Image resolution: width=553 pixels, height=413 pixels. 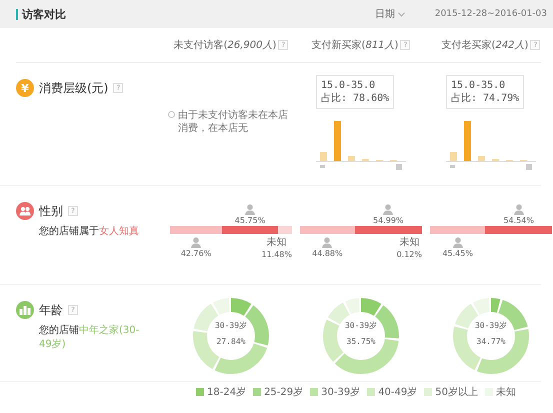 What do you see at coordinates (355, 45) in the screenshot?
I see `column-header: 支付新买家(811人)` at bounding box center [355, 45].